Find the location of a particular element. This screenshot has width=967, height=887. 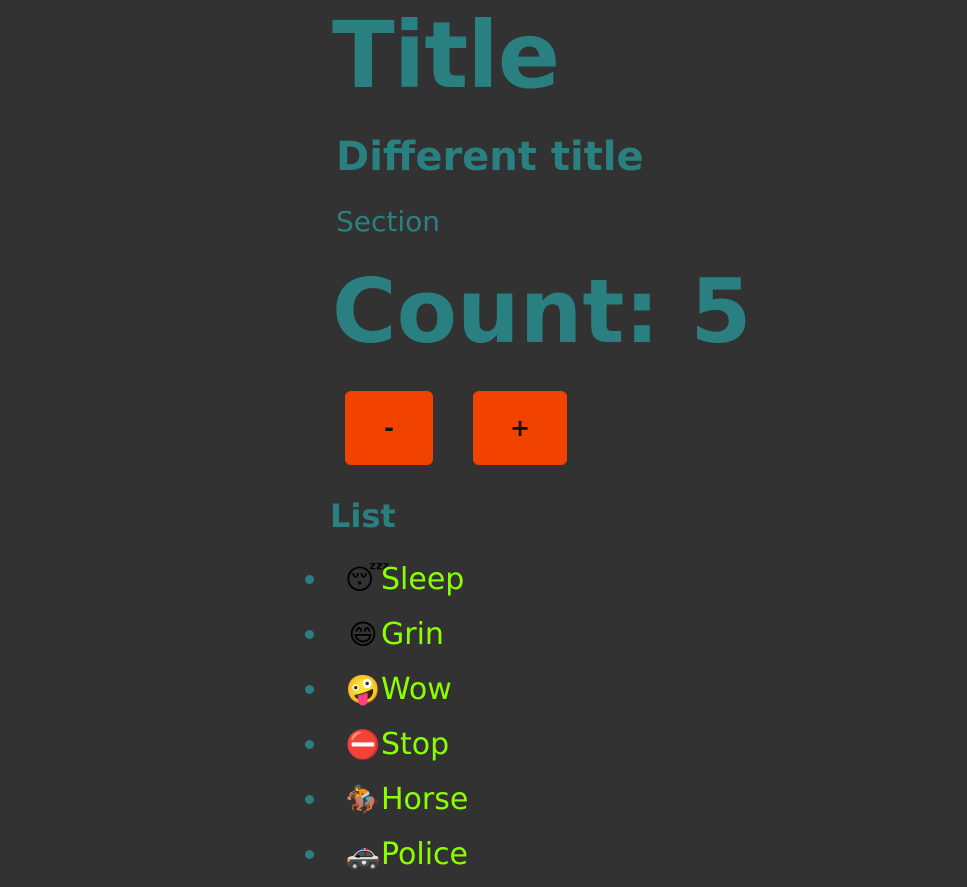

no-entry-icon: ⛔ is located at coordinates (363, 744).